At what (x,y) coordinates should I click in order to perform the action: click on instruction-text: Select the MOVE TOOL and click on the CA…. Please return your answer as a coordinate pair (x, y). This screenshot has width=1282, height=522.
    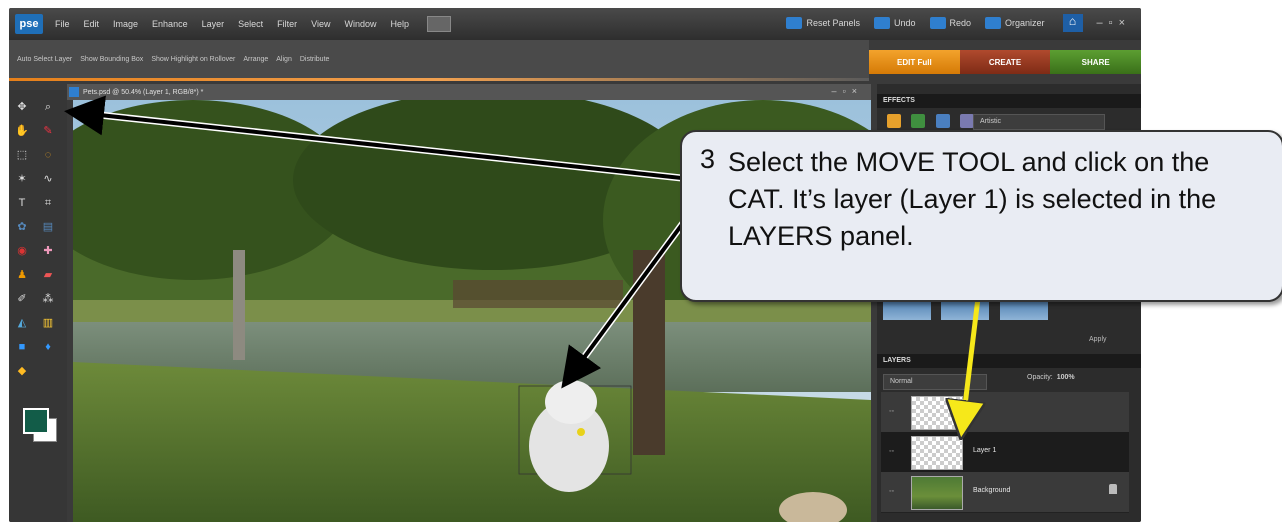
    Looking at the image, I should click on (972, 199).